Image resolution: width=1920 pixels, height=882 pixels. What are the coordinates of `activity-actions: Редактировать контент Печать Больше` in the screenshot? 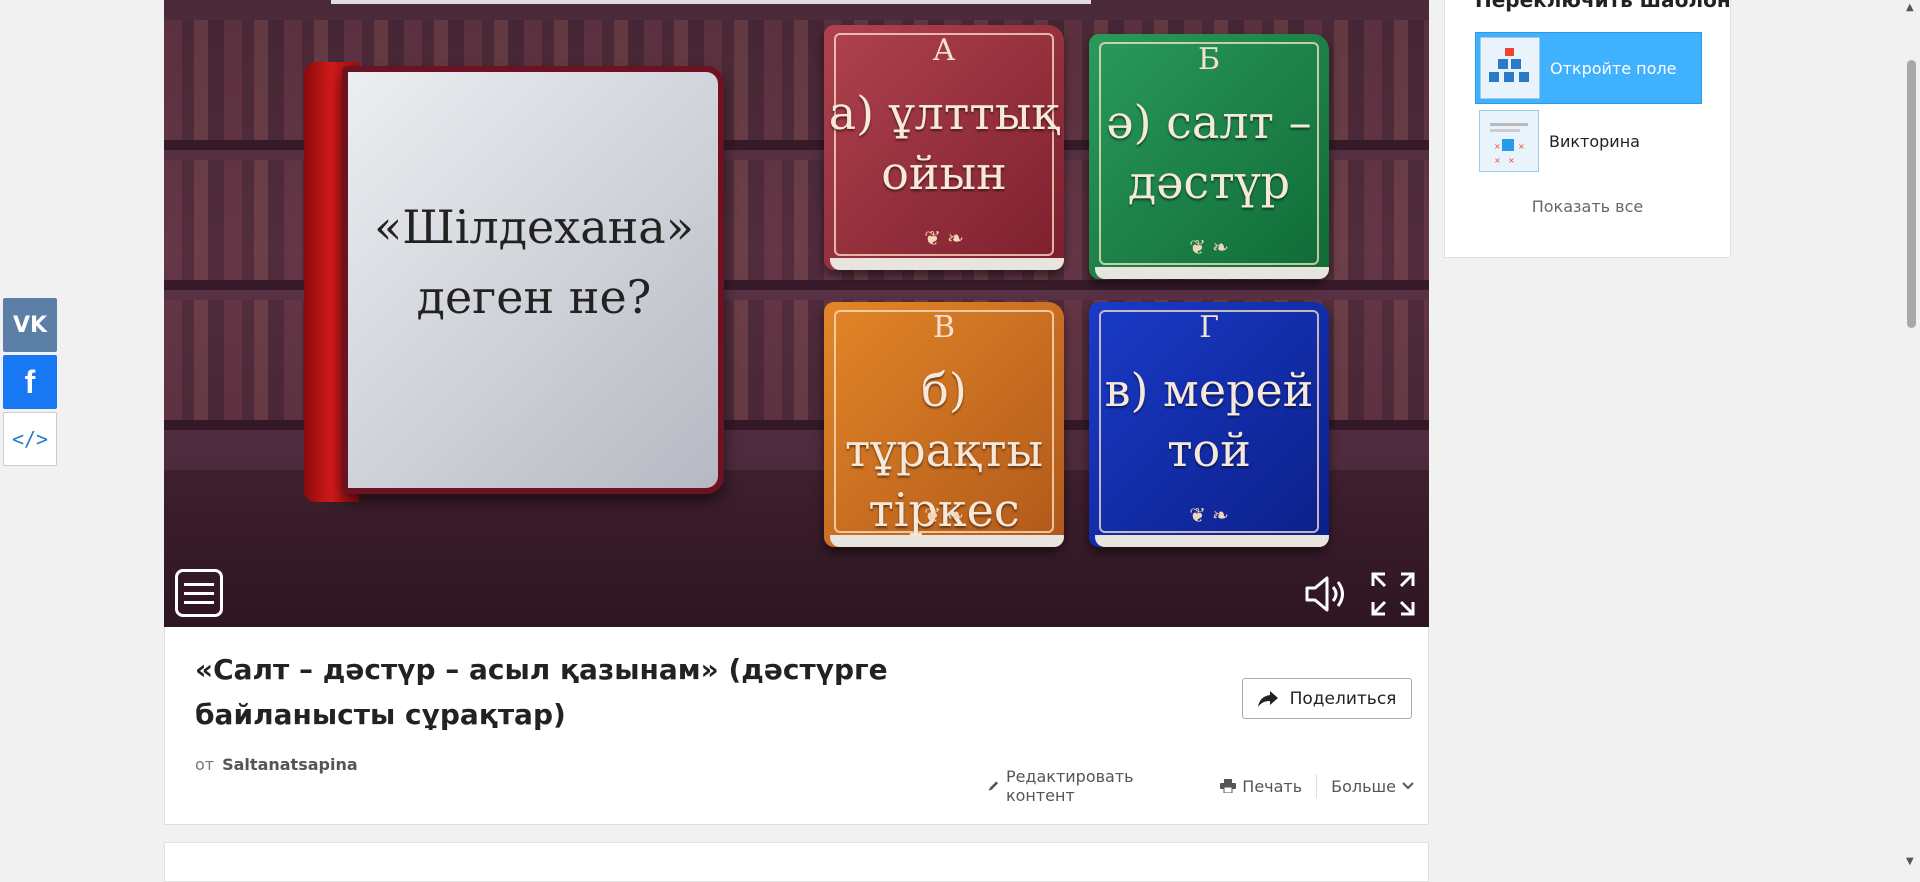 It's located at (1200, 786).